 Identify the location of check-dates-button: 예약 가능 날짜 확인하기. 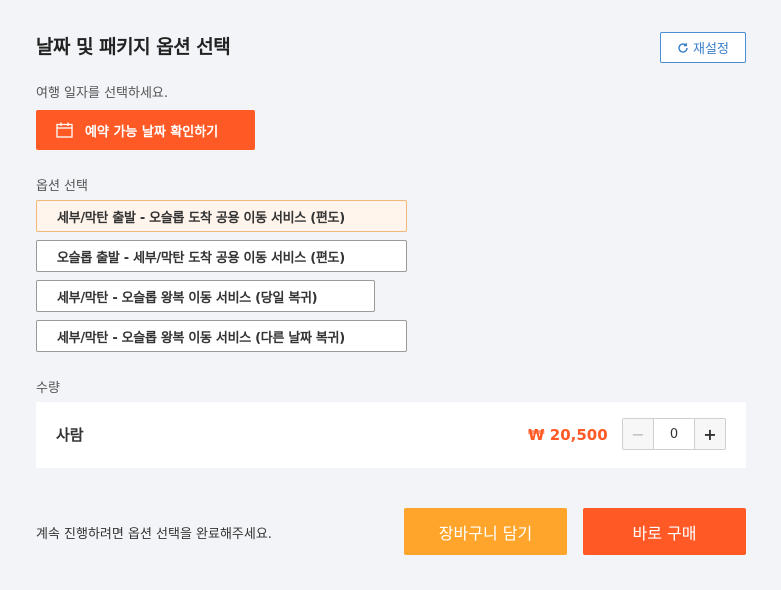
(145, 130).